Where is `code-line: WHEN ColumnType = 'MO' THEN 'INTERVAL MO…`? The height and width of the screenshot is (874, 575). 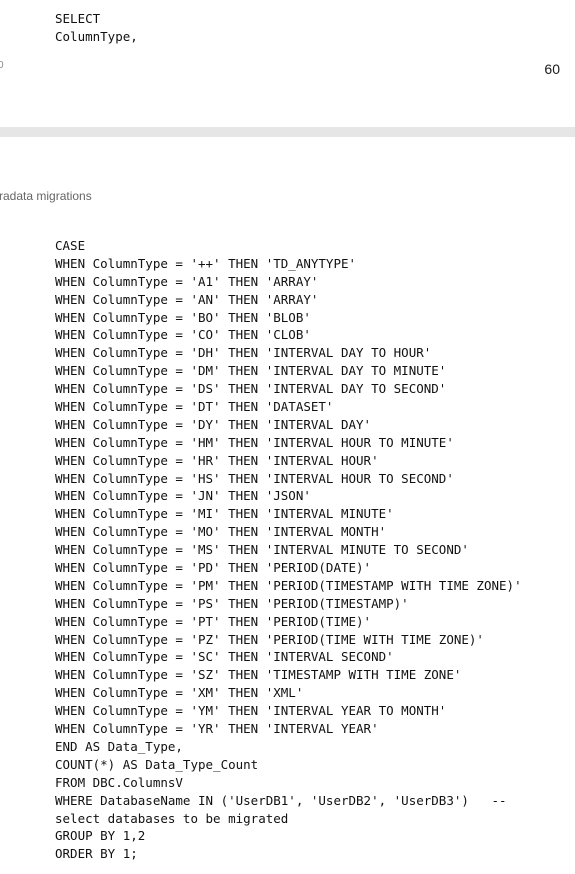
code-line: WHEN ColumnType = 'MO' THEN 'INTERVAL MO… is located at coordinates (221, 532).